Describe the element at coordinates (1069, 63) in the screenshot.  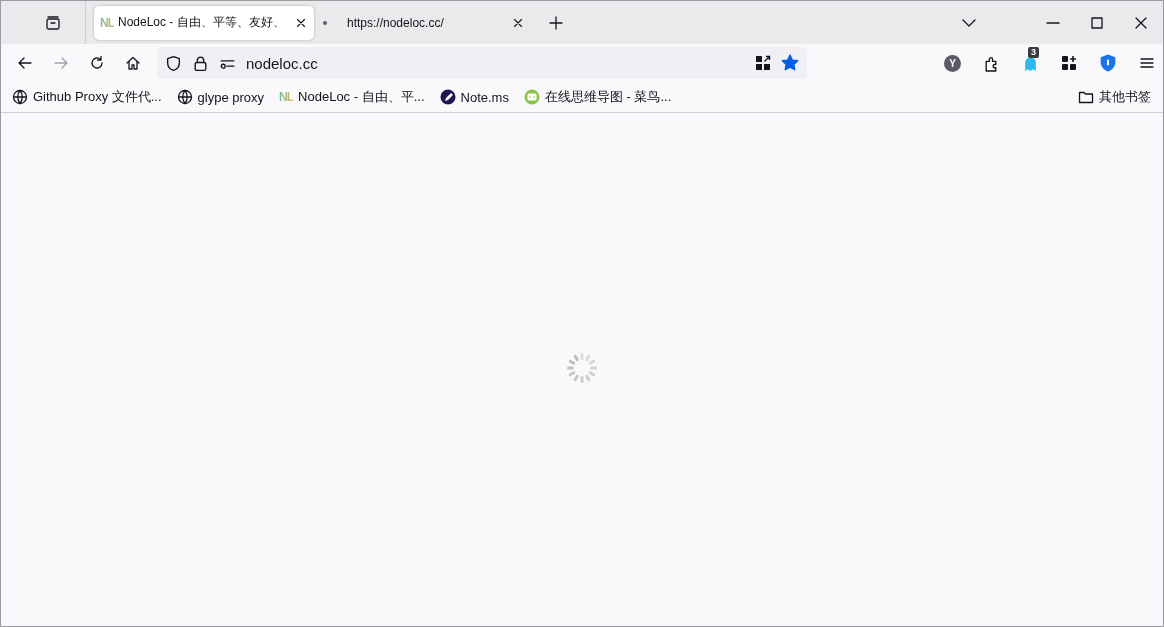
I see `grid-plus-icon` at that location.